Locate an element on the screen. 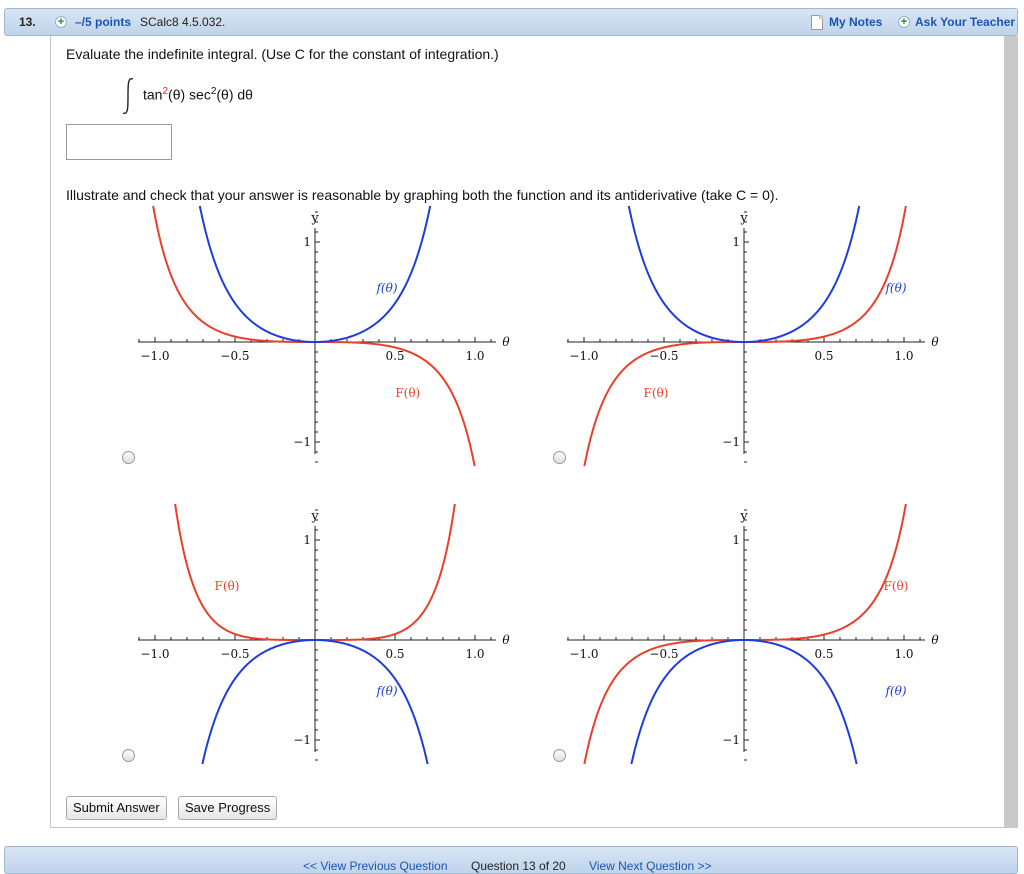  ask-teacher-link: Ask Your Teacher is located at coordinates (965, 22).